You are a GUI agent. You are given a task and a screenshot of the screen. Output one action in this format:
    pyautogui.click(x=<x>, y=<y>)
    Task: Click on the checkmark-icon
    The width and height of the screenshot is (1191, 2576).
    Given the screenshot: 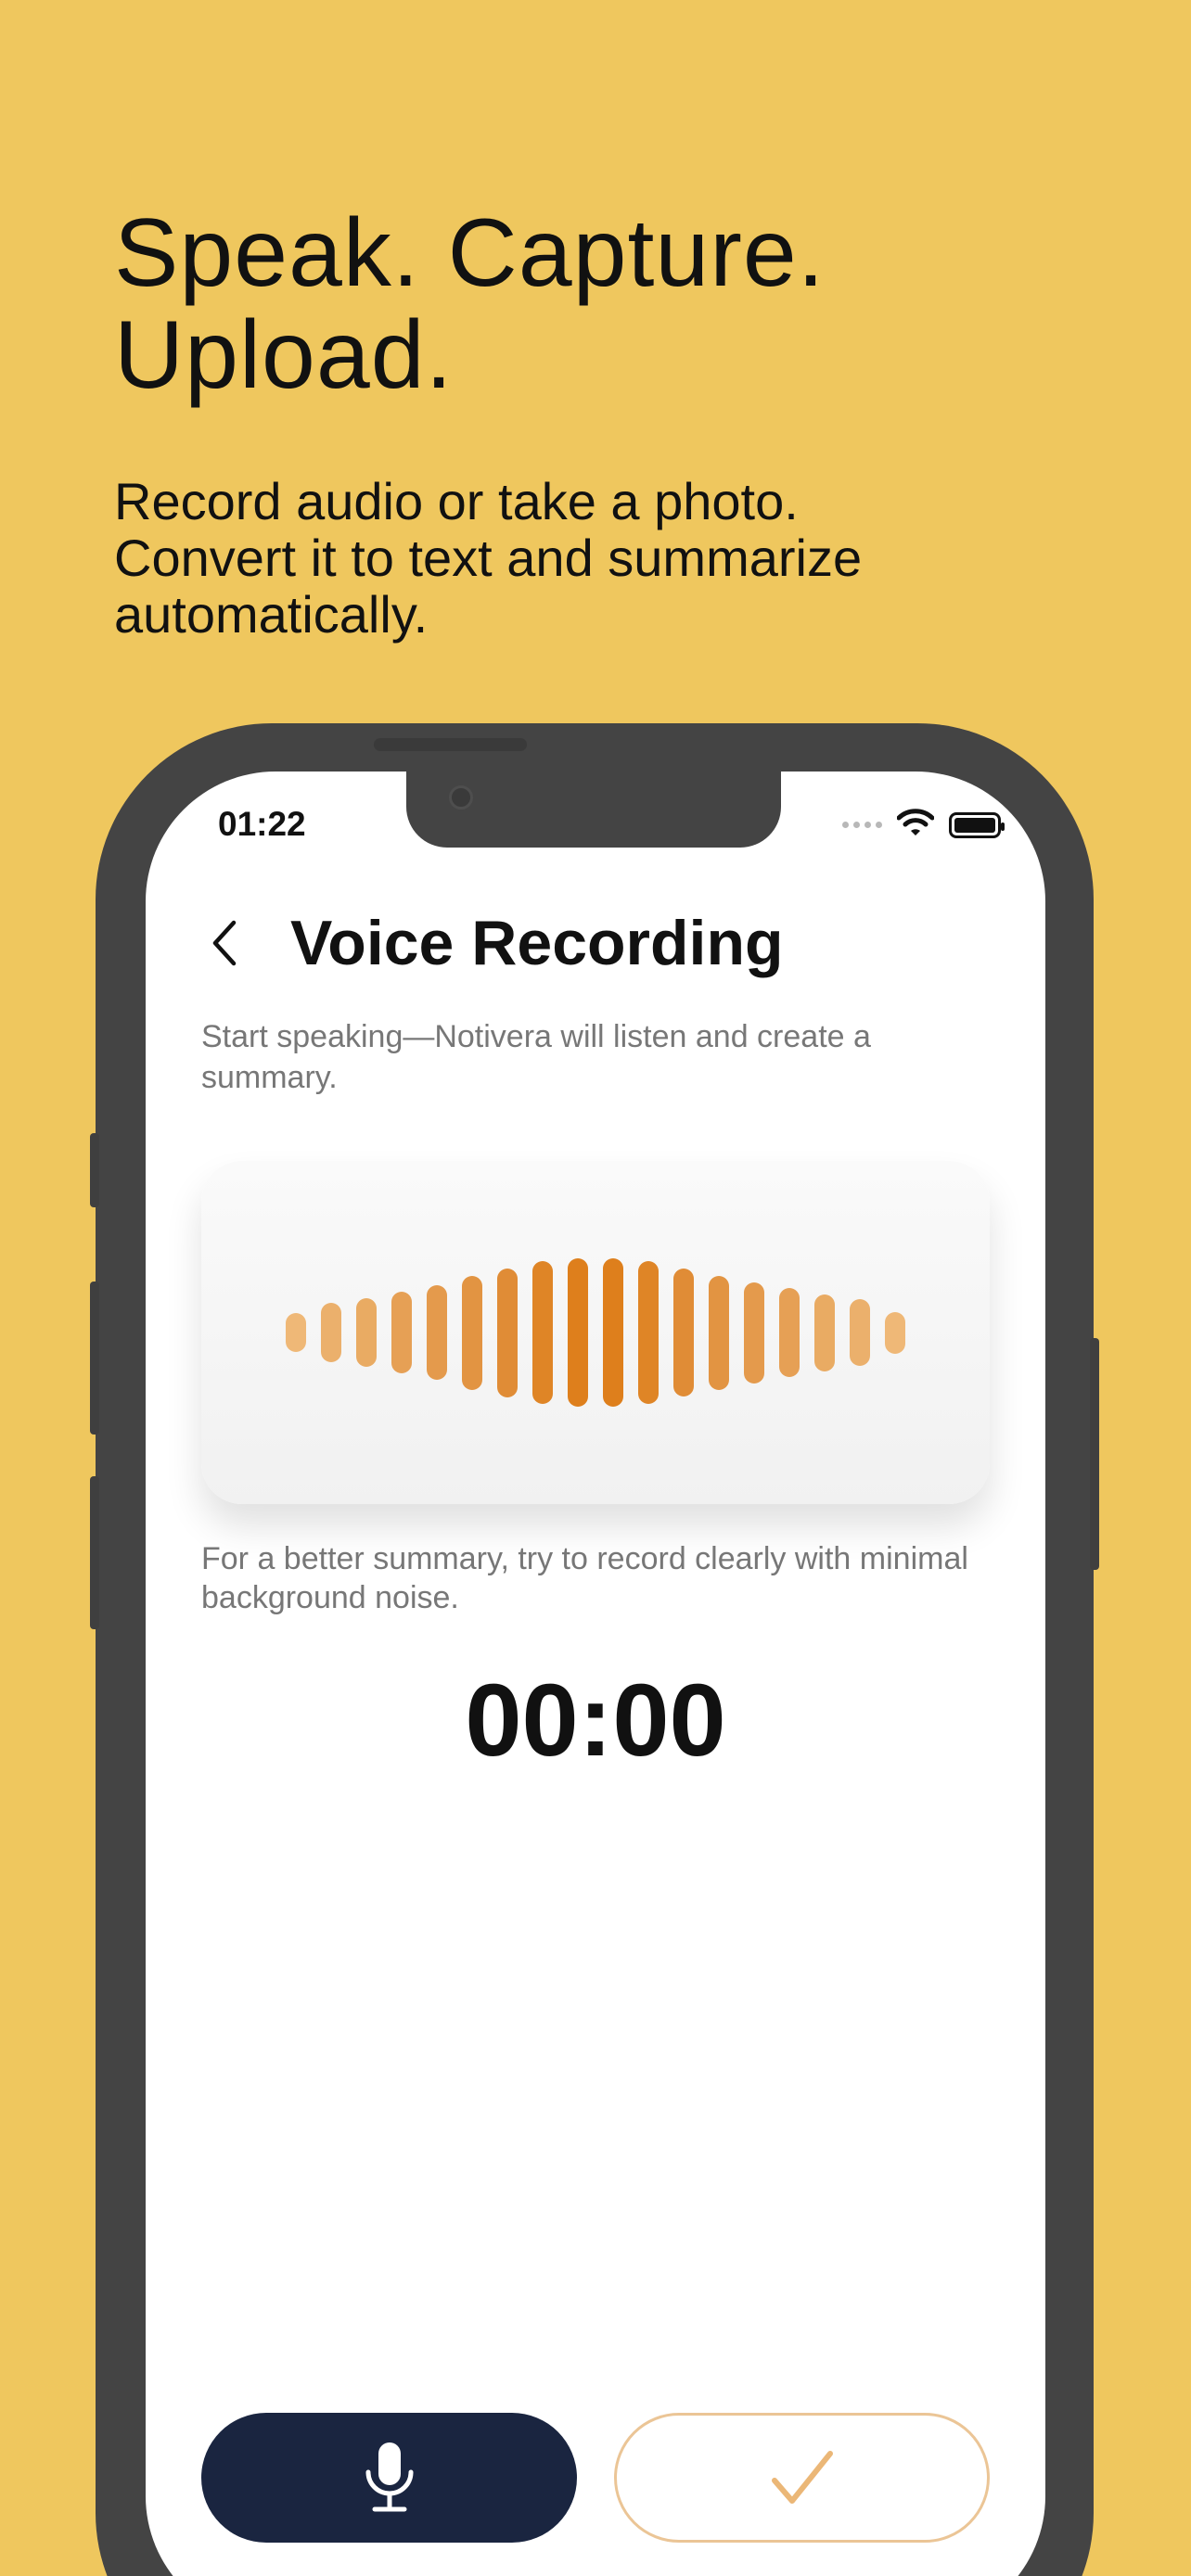 What is the action you would take?
    pyautogui.click(x=802, y=2477)
    